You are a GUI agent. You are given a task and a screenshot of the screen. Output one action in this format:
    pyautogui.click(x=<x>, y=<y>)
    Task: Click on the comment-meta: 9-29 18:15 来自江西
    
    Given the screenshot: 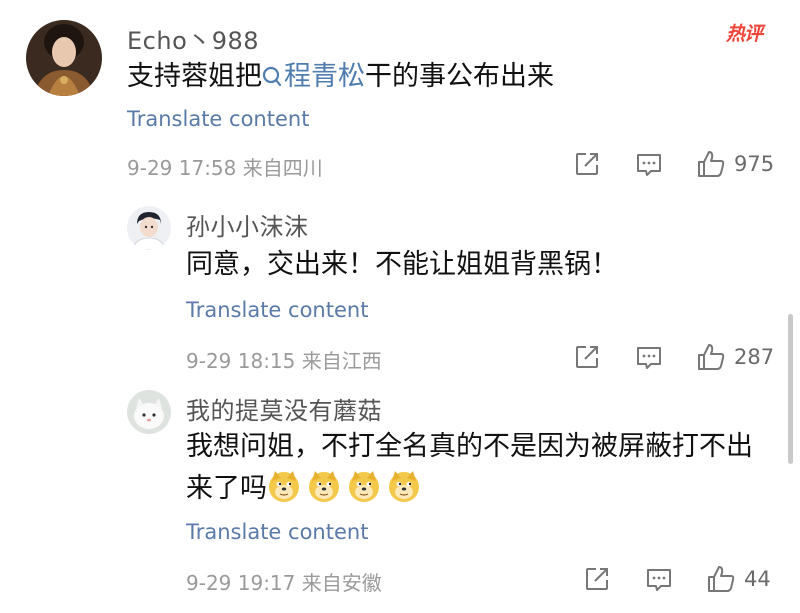 What is the action you would take?
    pyautogui.click(x=284, y=361)
    